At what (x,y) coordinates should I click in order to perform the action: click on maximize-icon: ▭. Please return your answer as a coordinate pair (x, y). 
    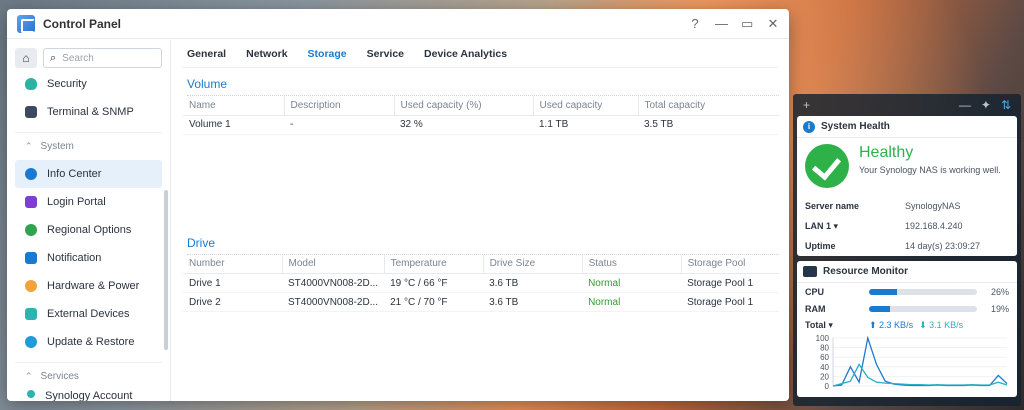
    Looking at the image, I should click on (747, 24).